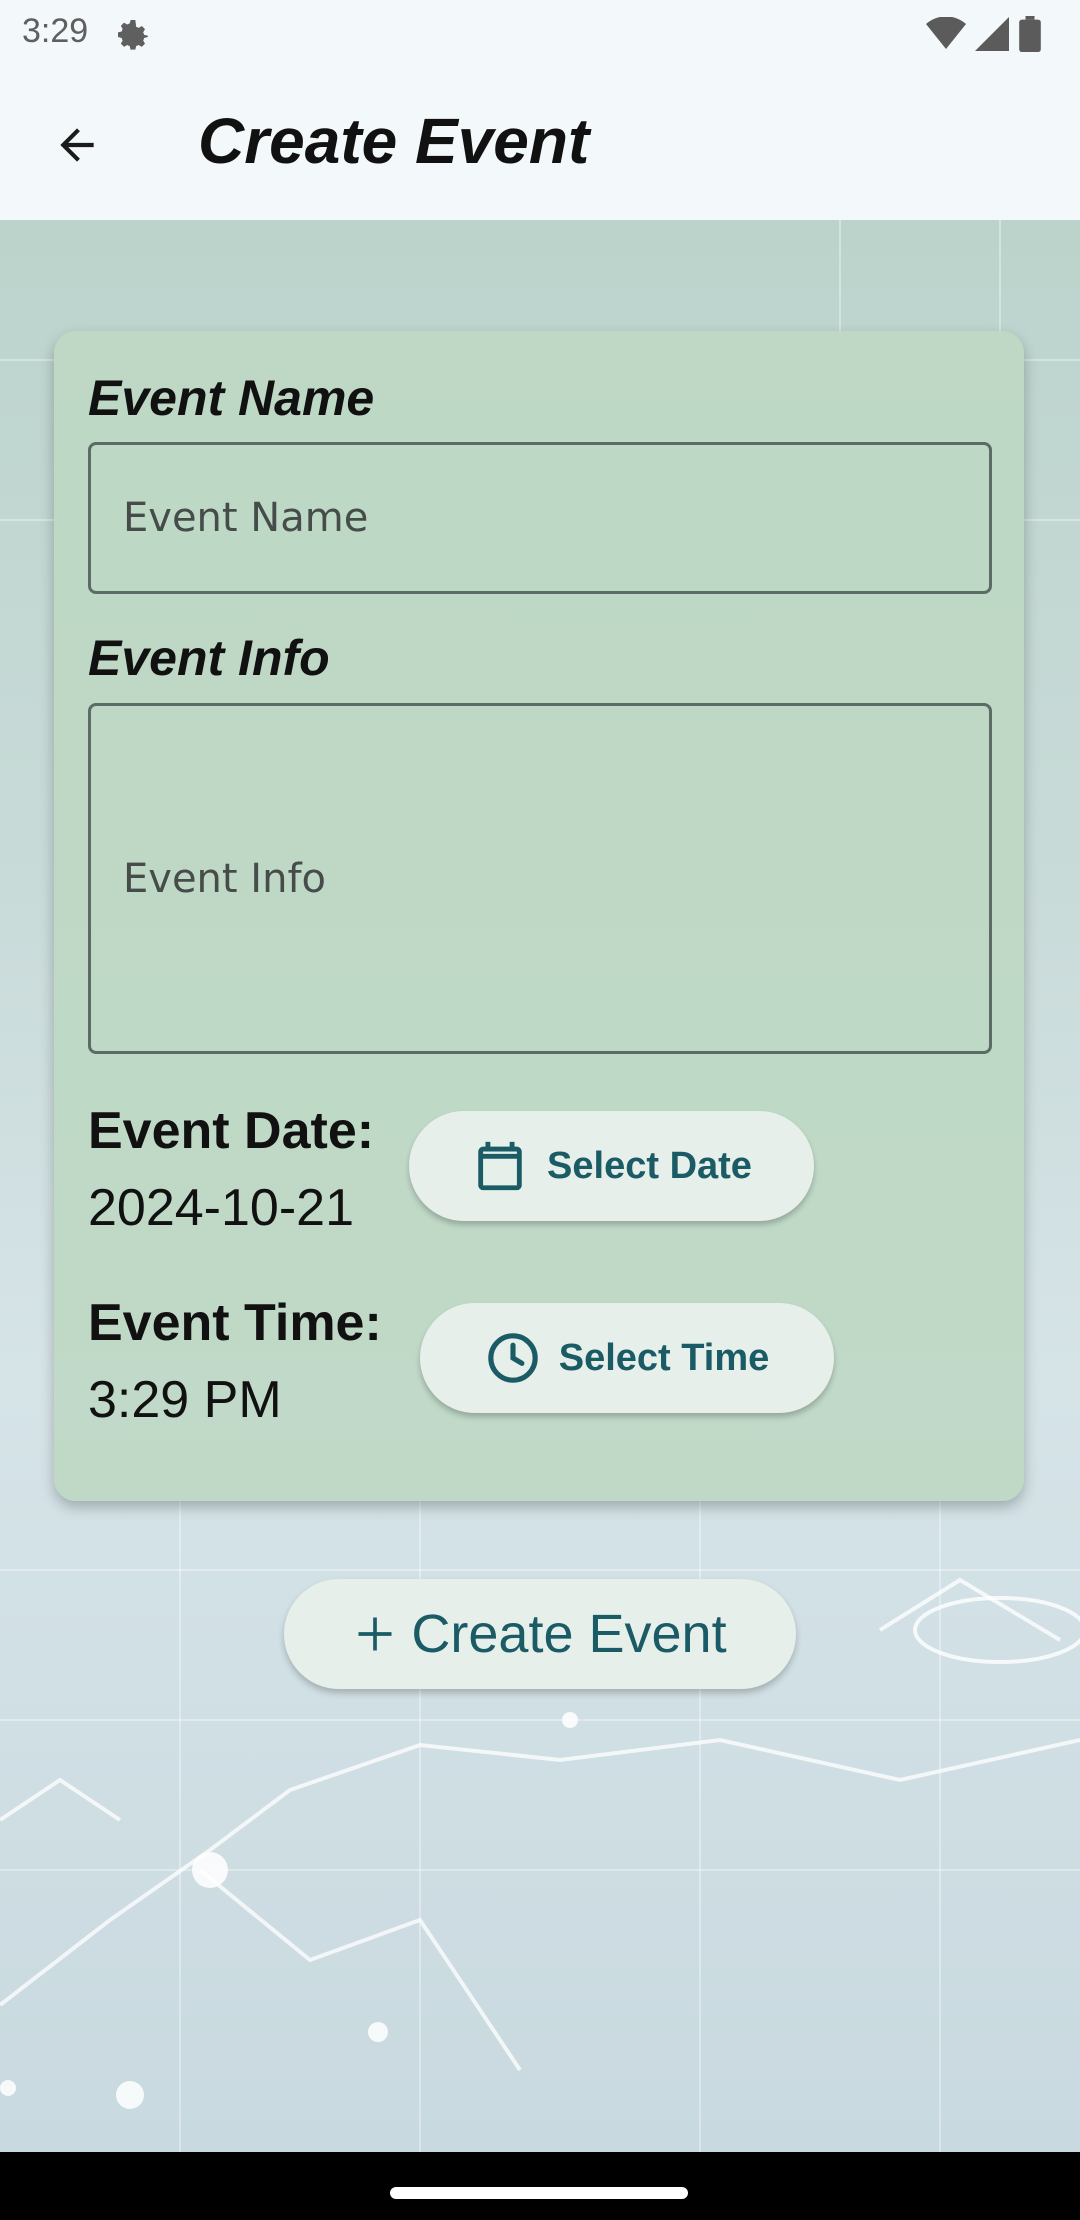 The height and width of the screenshot is (2220, 1080). Describe the element at coordinates (394, 141) in the screenshot. I see `page-title: Create Event` at that location.